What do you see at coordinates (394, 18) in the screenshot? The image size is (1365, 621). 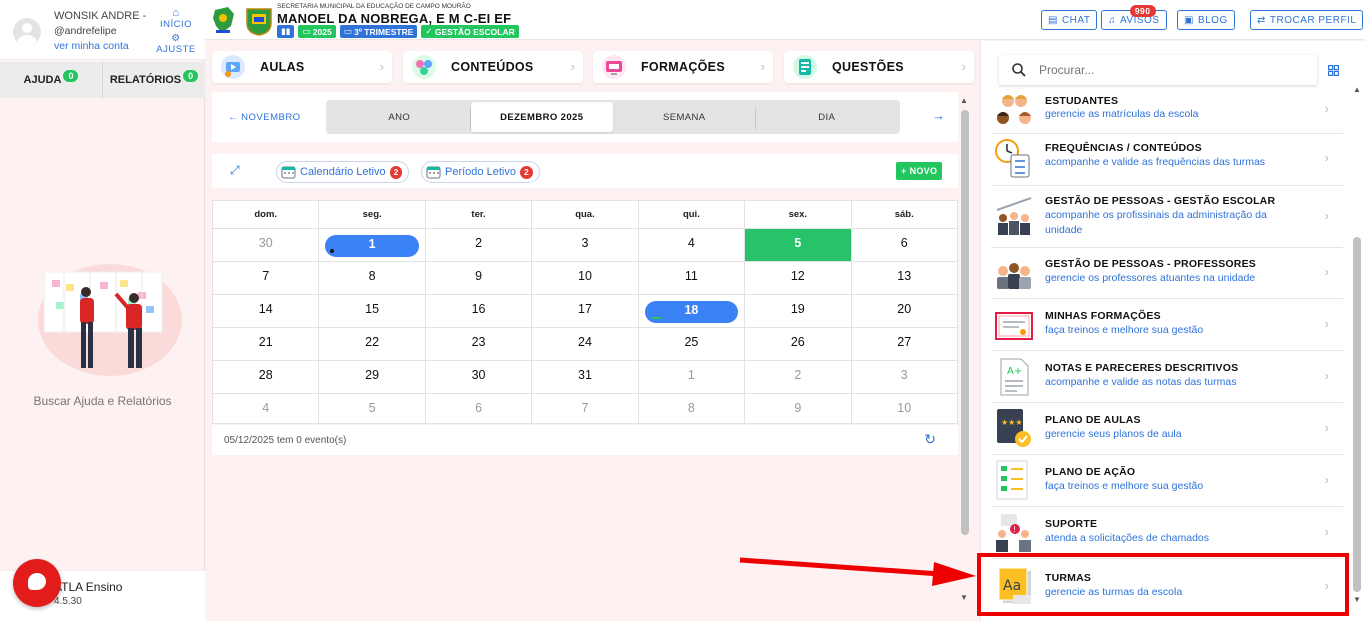 I see `school-name: MANOEL DA NOBREGA, E M C-EI EF` at bounding box center [394, 18].